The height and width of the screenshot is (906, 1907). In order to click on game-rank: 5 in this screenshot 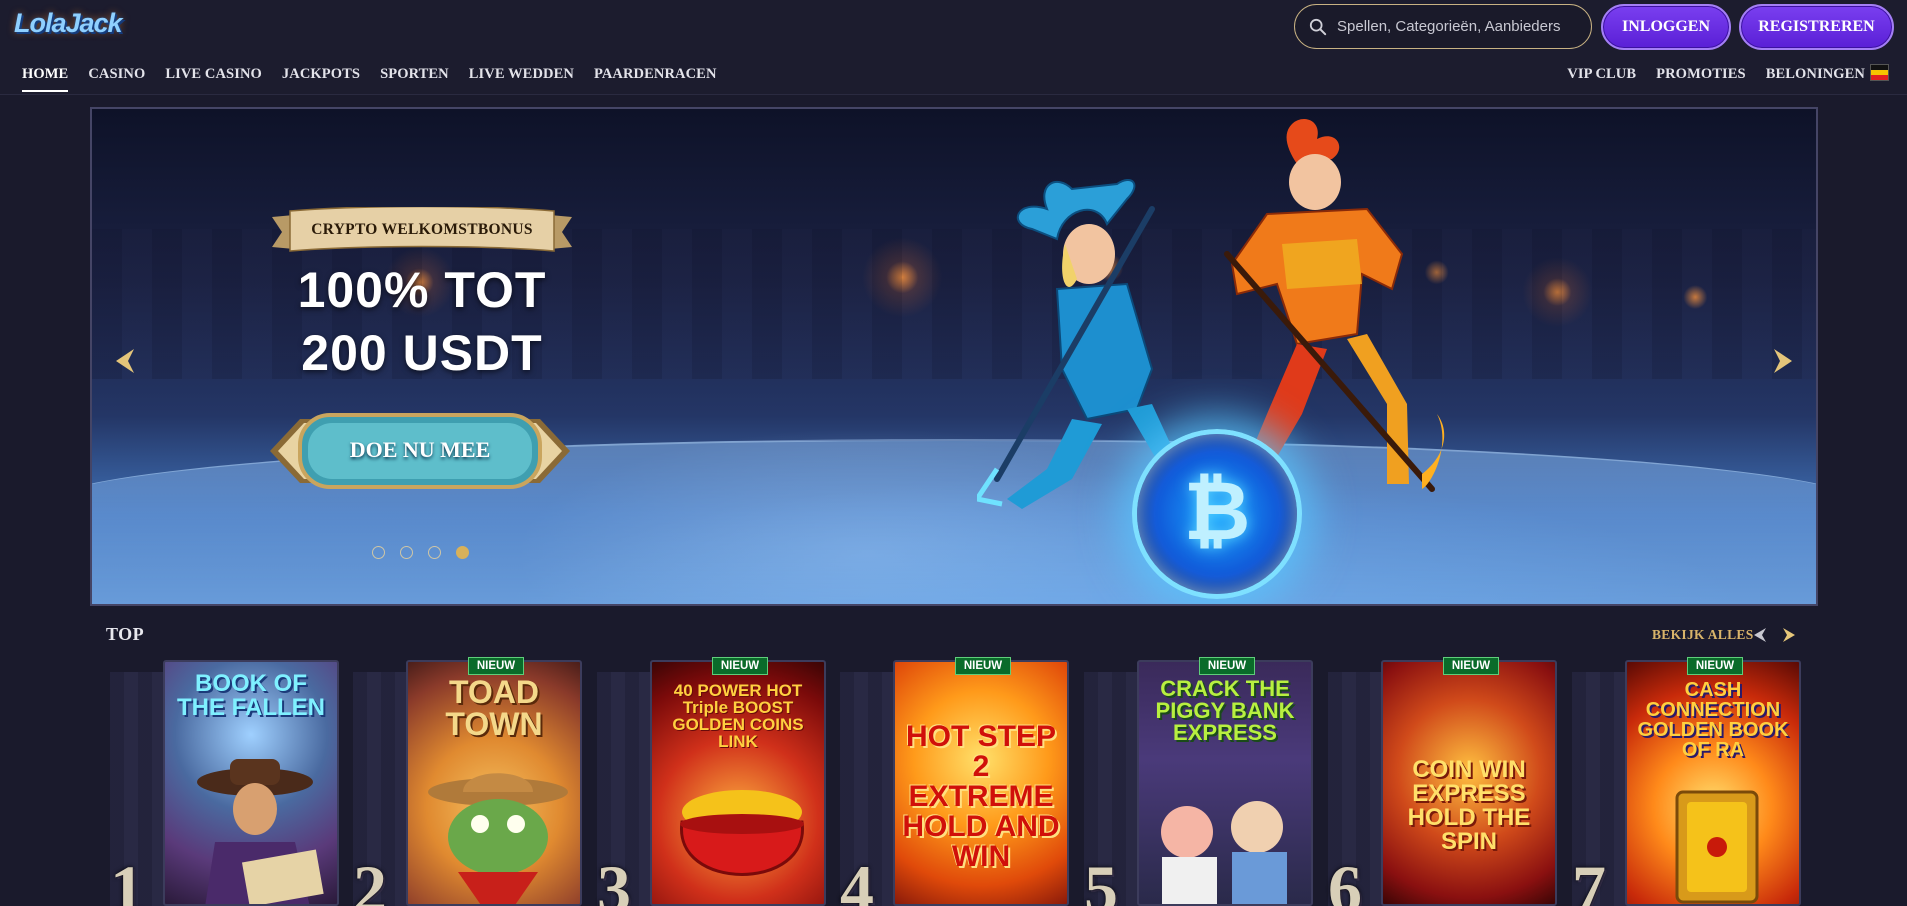, I will do `click(1101, 878)`.